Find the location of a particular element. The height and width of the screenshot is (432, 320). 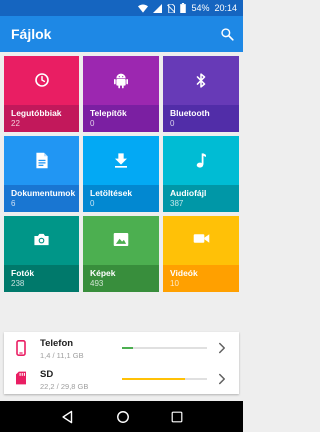

page-title: Fájlok is located at coordinates (31, 34).